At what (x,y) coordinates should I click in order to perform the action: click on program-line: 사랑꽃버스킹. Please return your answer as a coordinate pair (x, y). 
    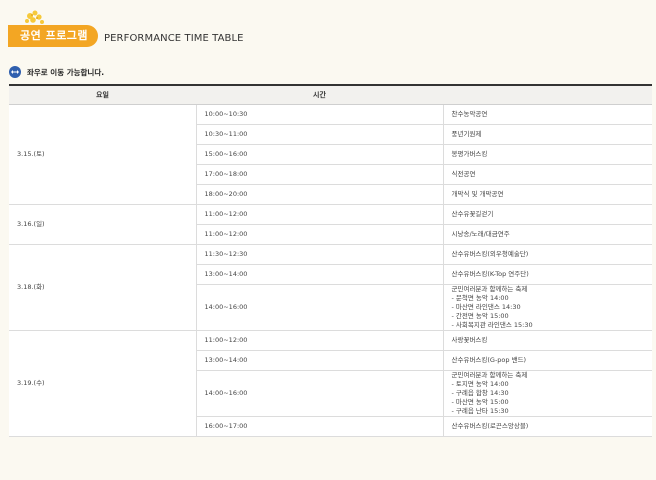
    Looking at the image, I should click on (469, 340).